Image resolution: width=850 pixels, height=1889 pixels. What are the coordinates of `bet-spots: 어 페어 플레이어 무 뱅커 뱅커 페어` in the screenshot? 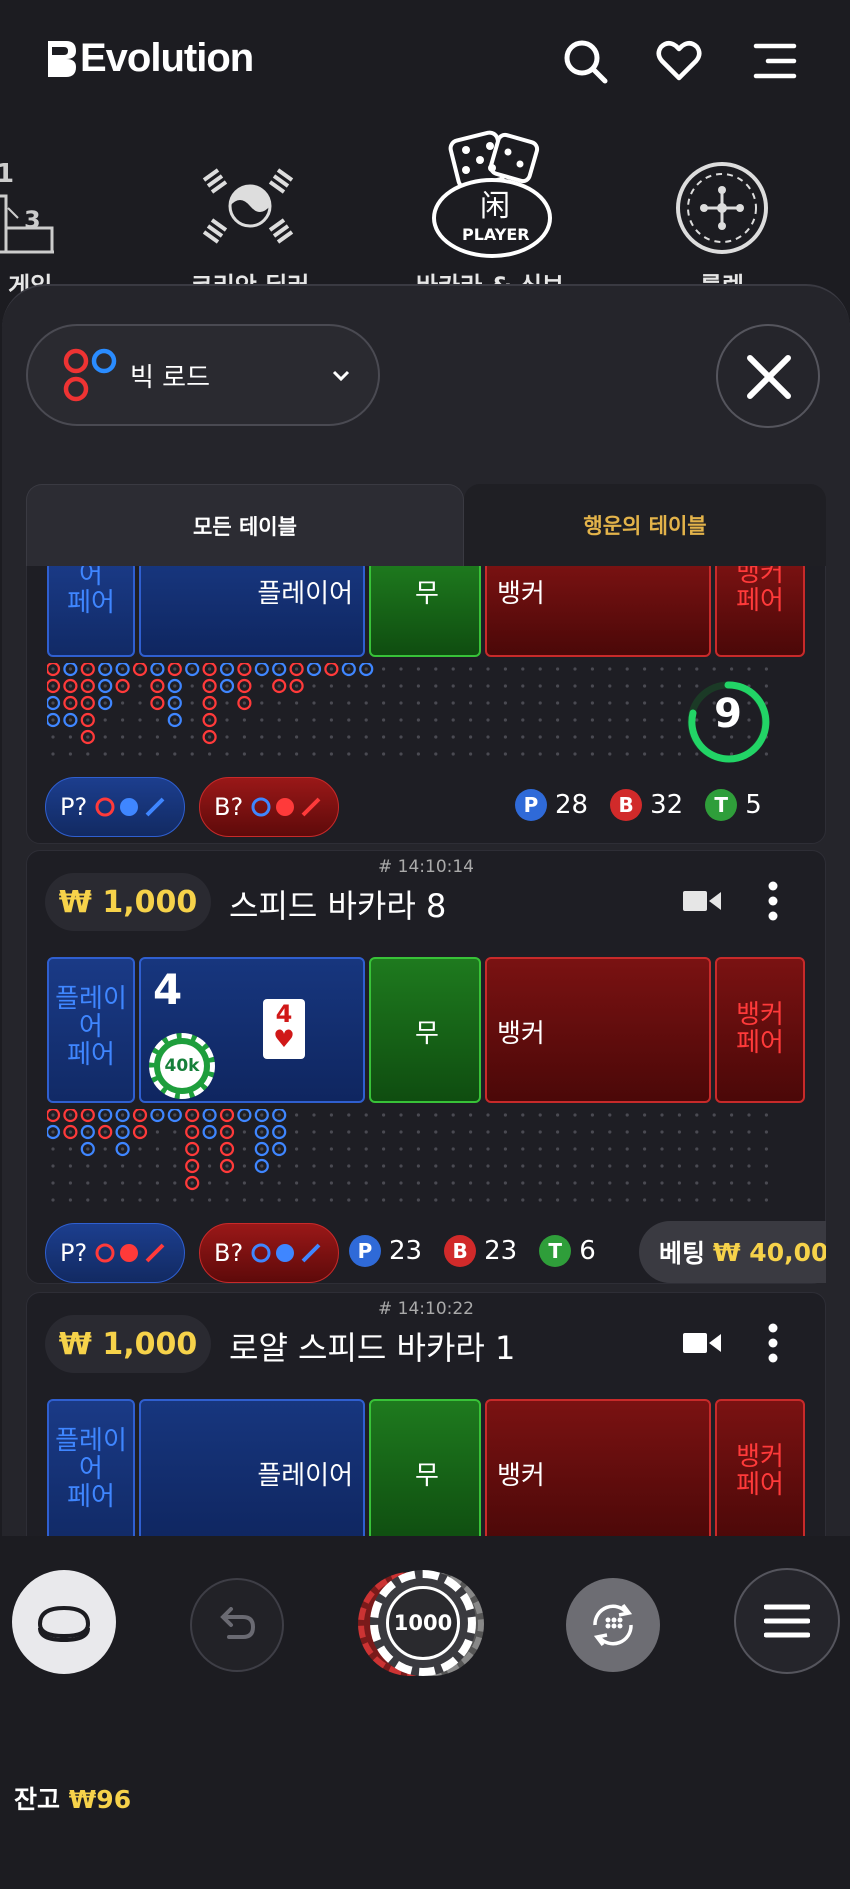 It's located at (426, 611).